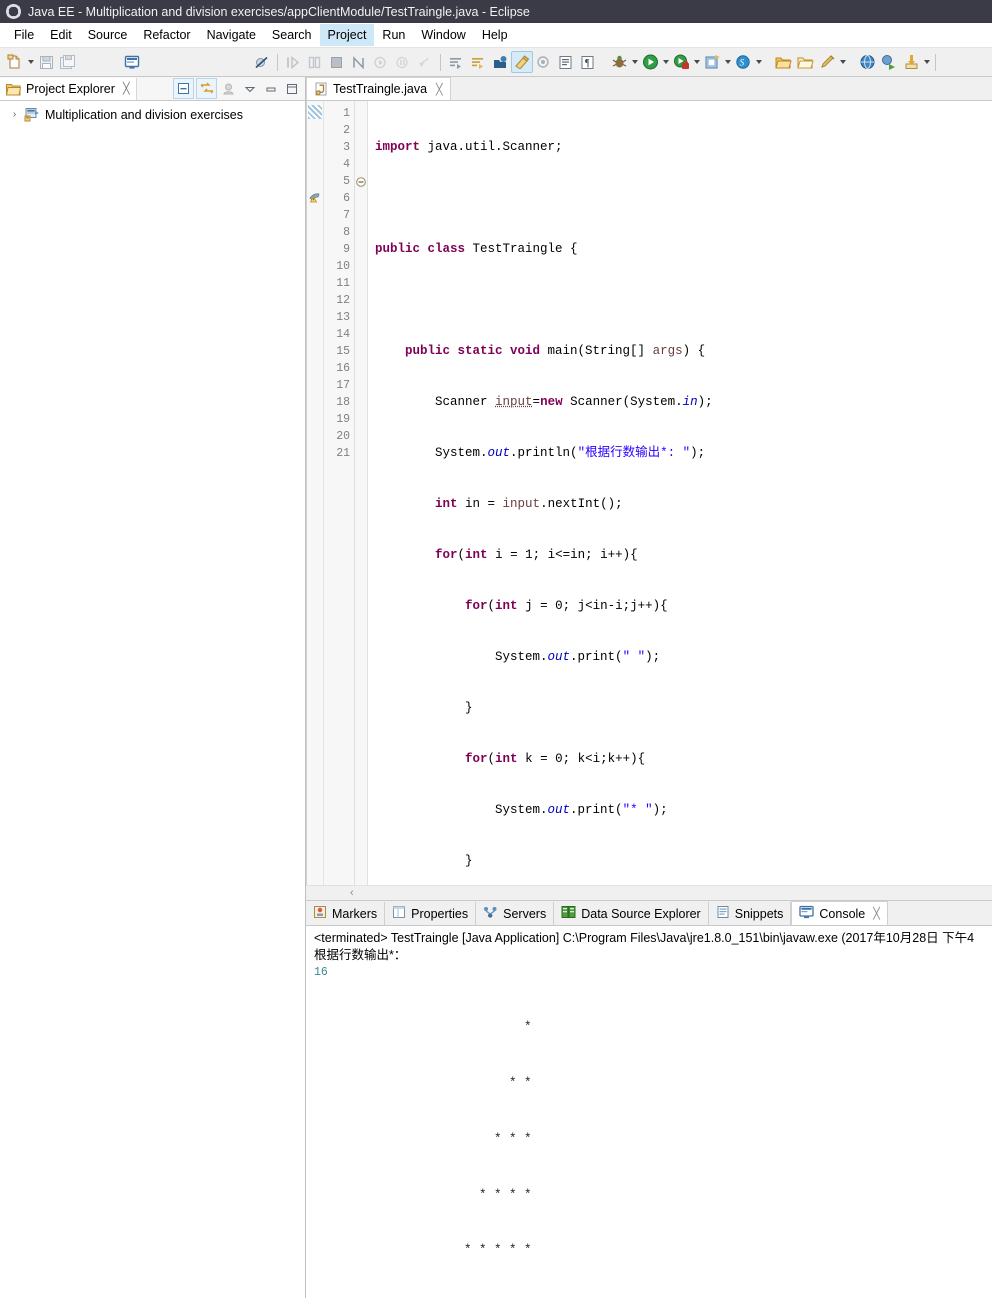  Describe the element at coordinates (568, 913) in the screenshot. I see `datasource-icon` at that location.